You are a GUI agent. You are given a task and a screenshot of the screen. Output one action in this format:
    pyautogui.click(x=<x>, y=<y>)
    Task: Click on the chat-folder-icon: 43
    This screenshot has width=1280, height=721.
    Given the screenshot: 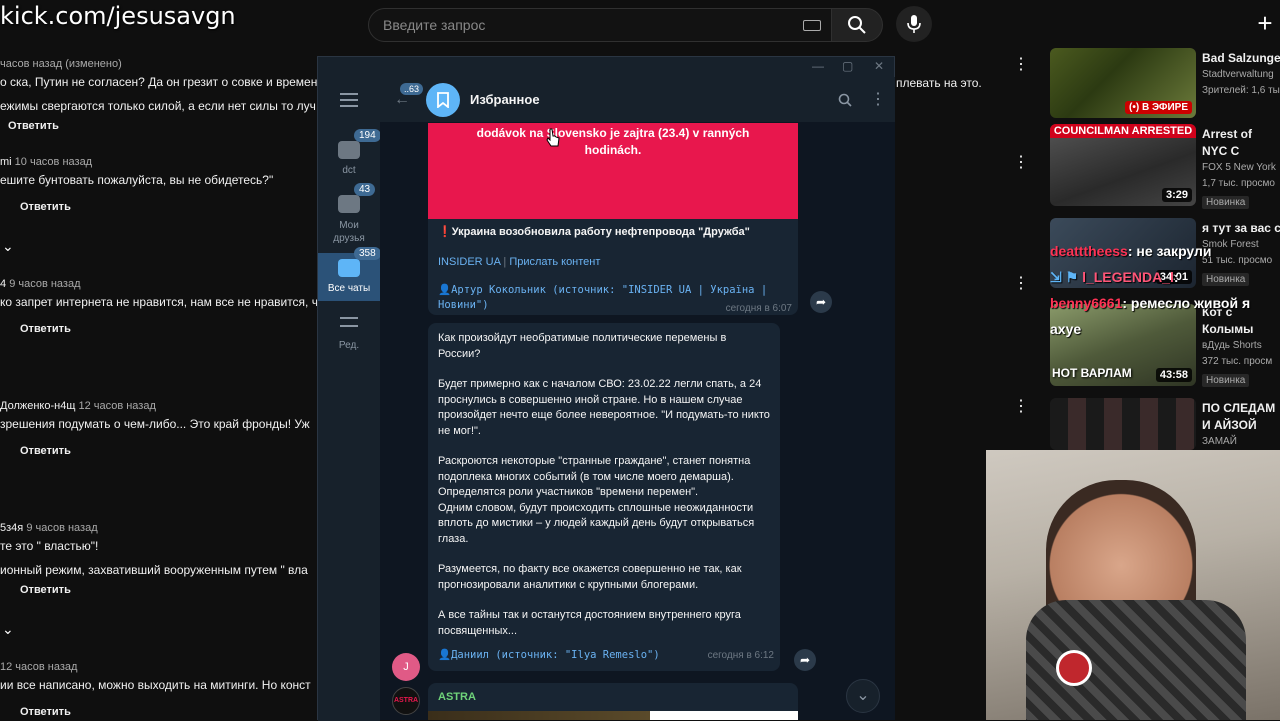 What is the action you would take?
    pyautogui.click(x=357, y=198)
    